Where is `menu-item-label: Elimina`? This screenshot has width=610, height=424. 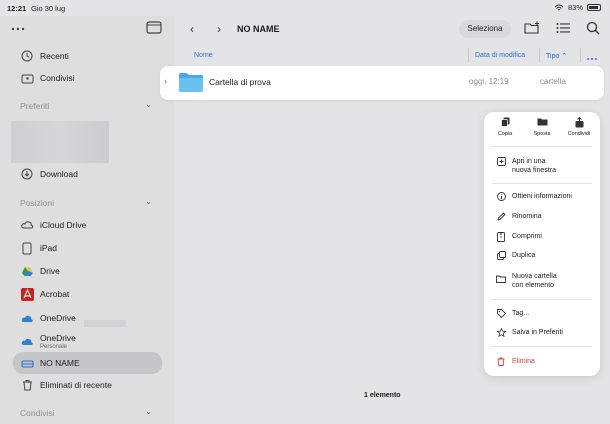
menu-item-label: Elimina is located at coordinates (523, 361).